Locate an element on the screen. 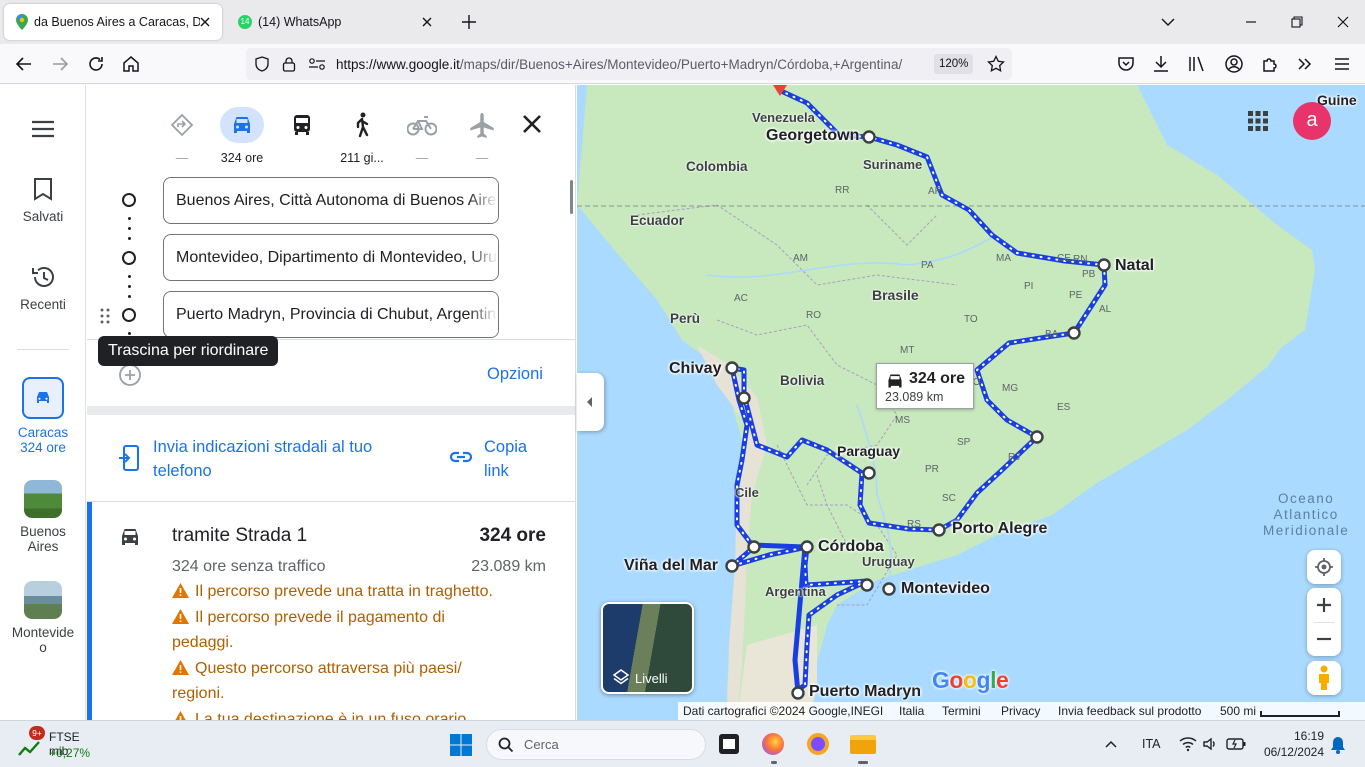 This screenshot has width=1365, height=767. zoom-level: 120% is located at coordinates (954, 64).